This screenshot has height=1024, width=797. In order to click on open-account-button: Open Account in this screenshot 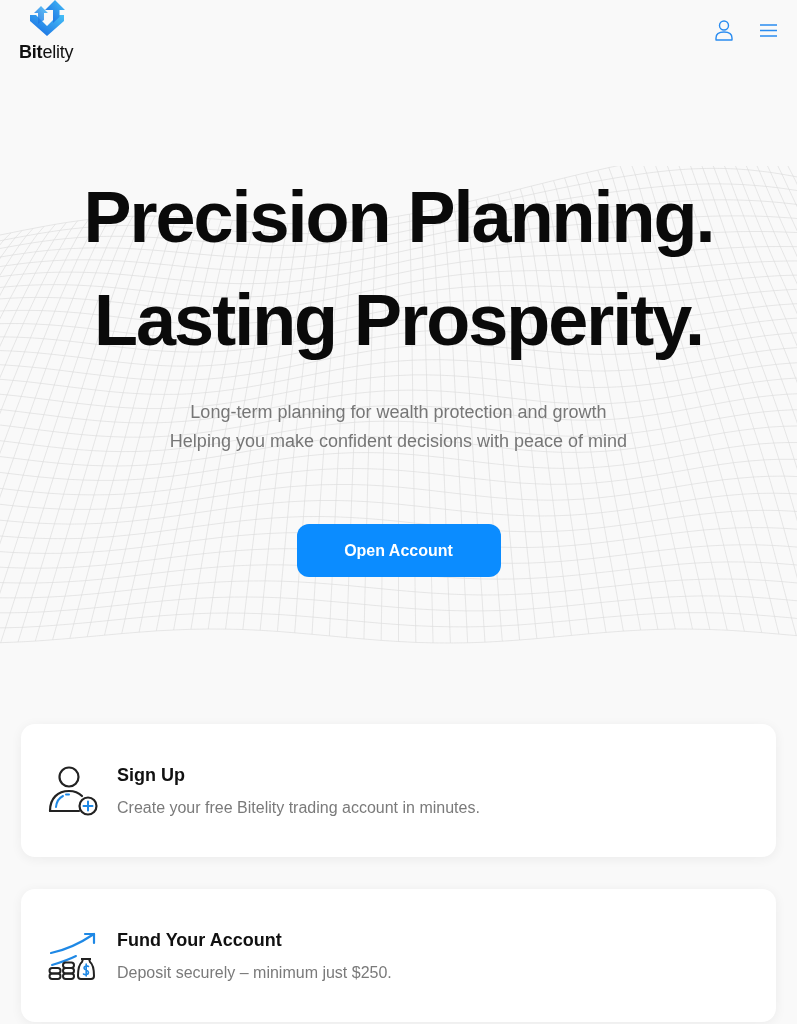, I will do `click(398, 550)`.